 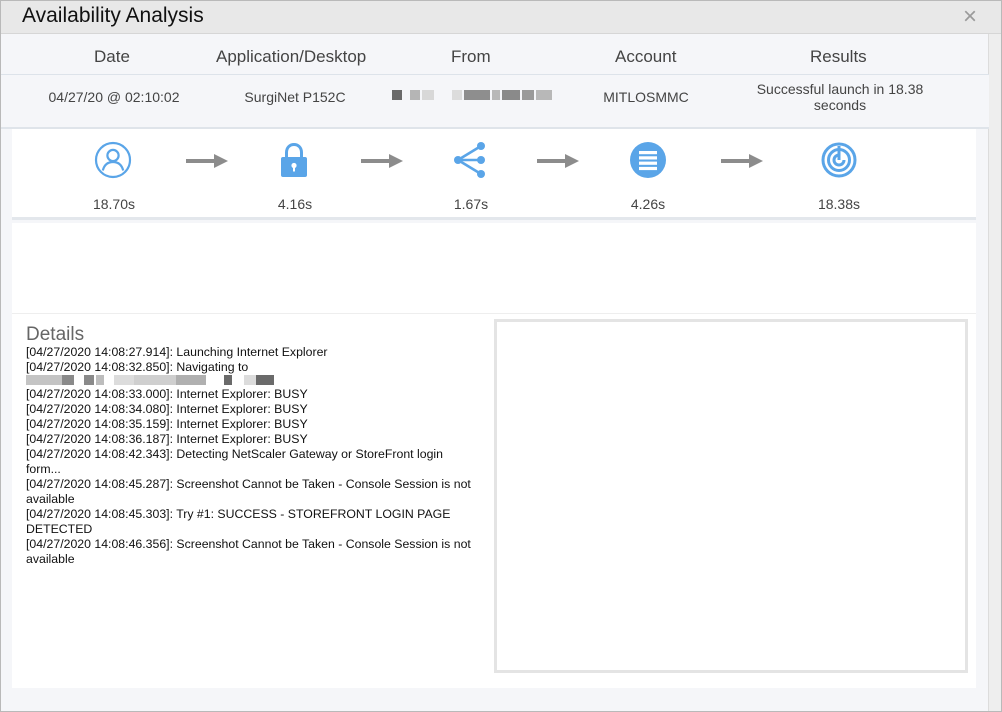 What do you see at coordinates (646, 97) in the screenshot?
I see `account-cell: MITLOSMMC` at bounding box center [646, 97].